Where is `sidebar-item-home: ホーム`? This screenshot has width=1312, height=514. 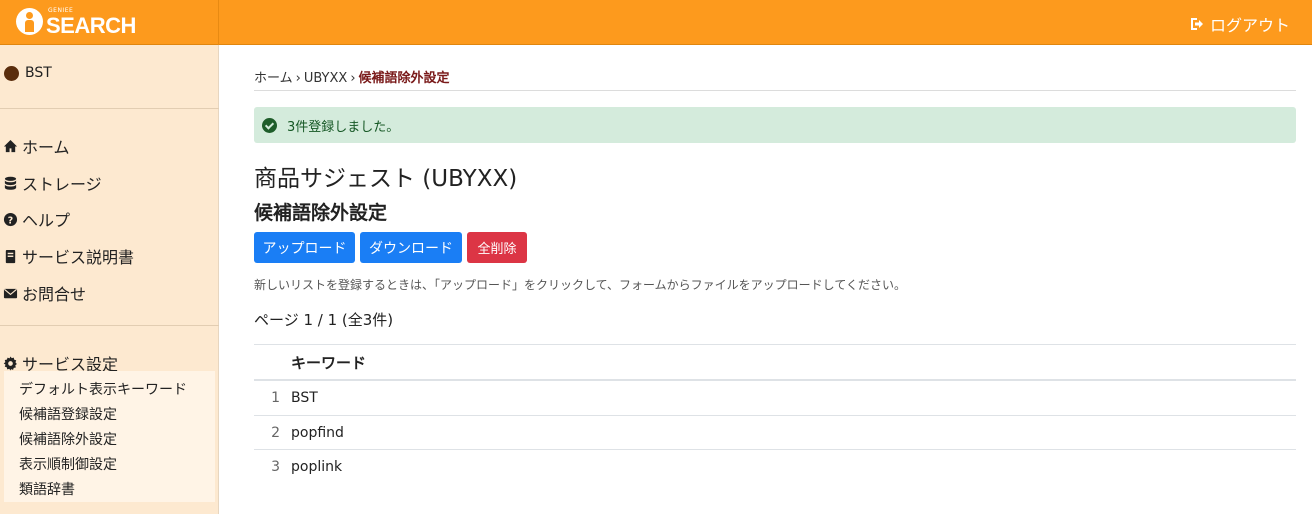 sidebar-item-home: ホーム is located at coordinates (36, 146).